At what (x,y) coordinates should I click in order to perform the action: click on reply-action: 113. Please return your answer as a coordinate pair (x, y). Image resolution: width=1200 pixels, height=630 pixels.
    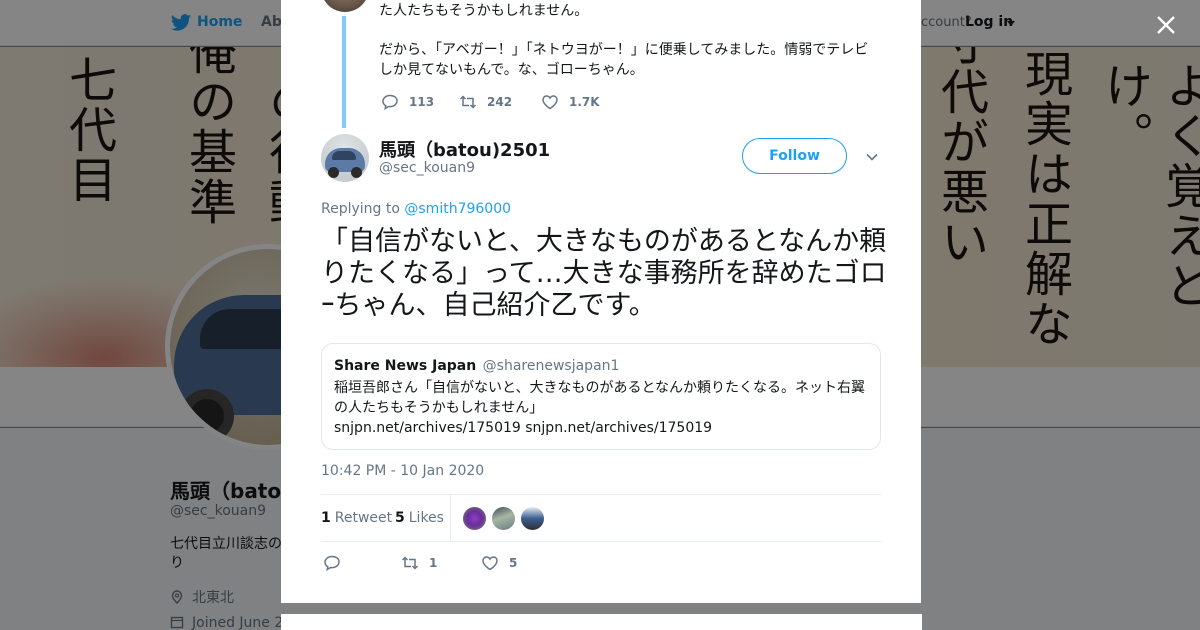
    Looking at the image, I should click on (407, 102).